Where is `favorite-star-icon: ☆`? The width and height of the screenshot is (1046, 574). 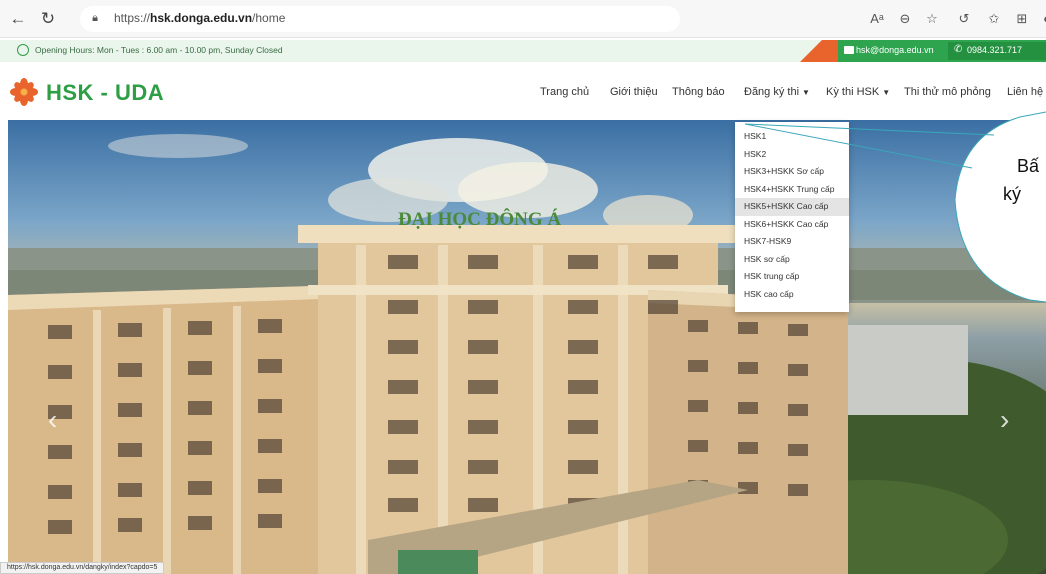
favorite-star-icon: ☆ is located at coordinates (932, 19).